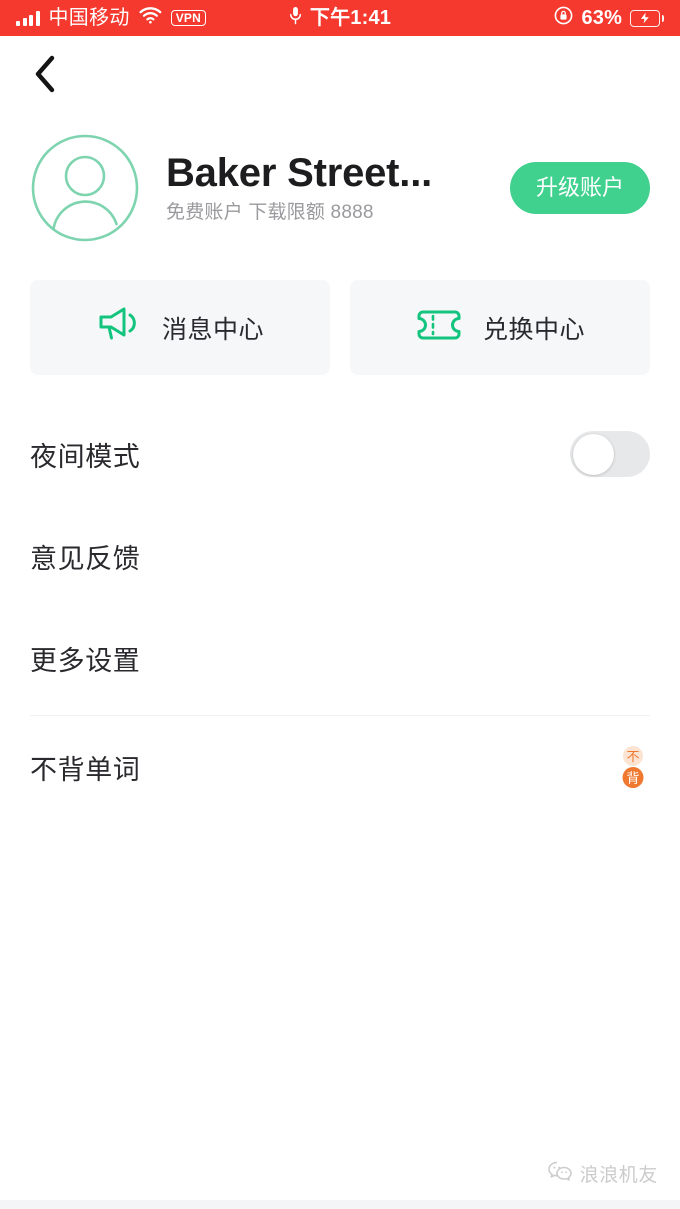  I want to click on signal-bars-icon, so click(28, 18).